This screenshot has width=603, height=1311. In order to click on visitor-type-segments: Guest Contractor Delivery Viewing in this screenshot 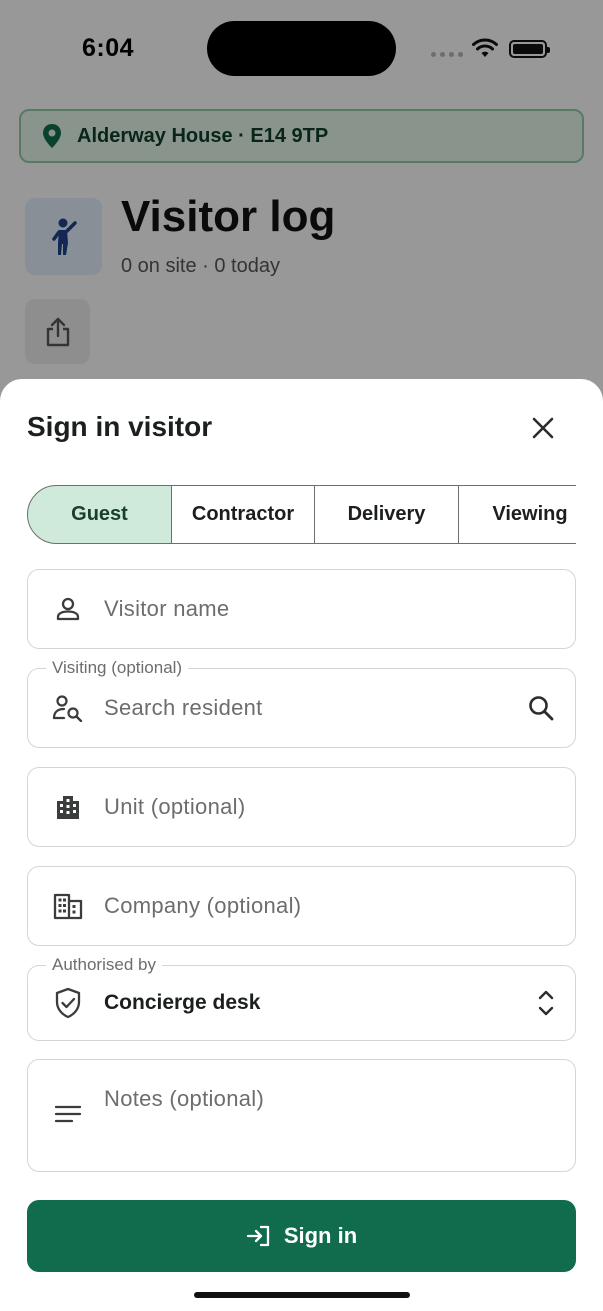, I will do `click(301, 514)`.